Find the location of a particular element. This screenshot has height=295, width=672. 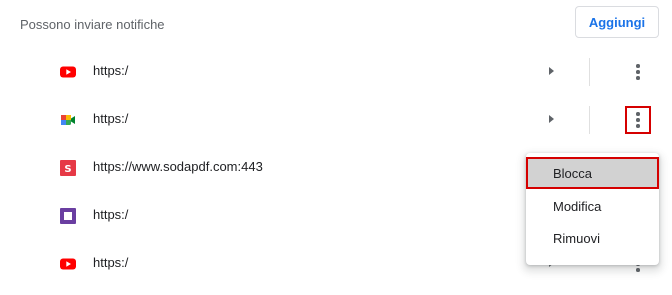

purple-square-icon is located at coordinates (68, 216).